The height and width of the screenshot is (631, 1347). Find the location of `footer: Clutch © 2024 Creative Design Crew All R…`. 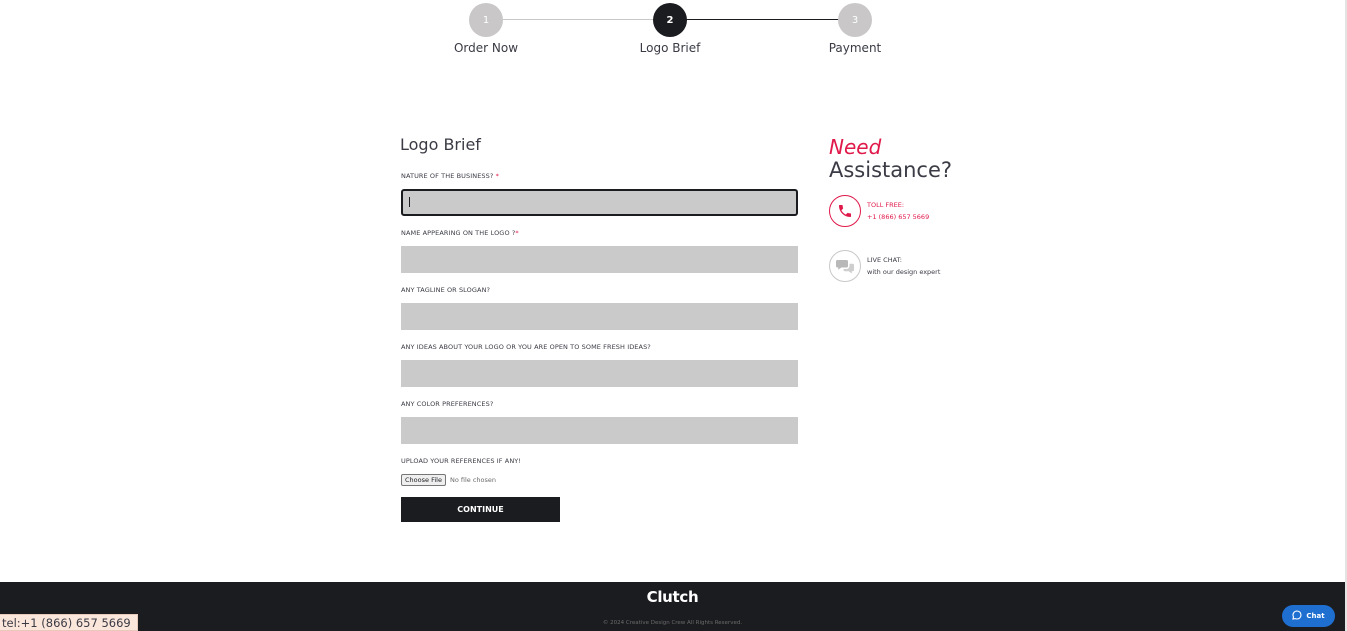

footer: Clutch © 2024 Creative Design Crew All R… is located at coordinates (672, 606).